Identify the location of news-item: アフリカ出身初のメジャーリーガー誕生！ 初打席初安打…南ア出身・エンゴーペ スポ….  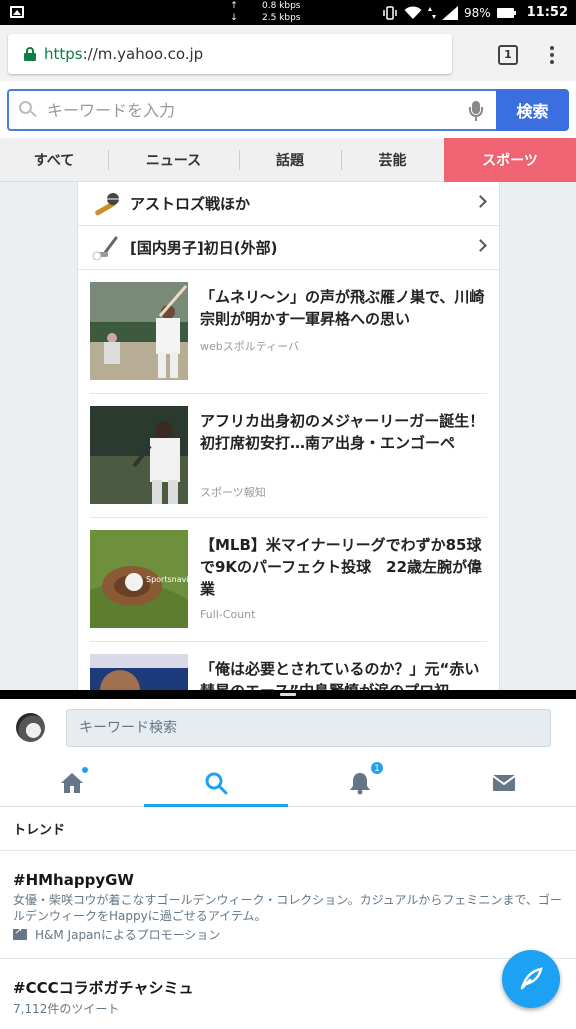
(295, 456).